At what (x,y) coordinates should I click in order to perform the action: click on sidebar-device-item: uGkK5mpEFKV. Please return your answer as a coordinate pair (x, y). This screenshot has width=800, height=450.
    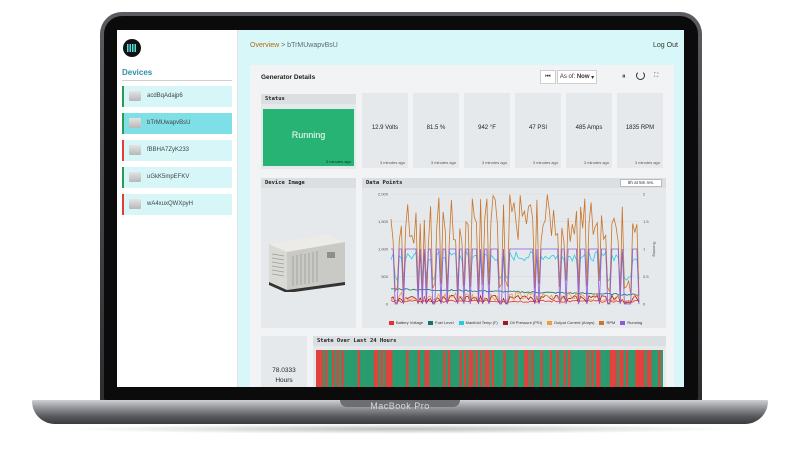
    Looking at the image, I should click on (177, 177).